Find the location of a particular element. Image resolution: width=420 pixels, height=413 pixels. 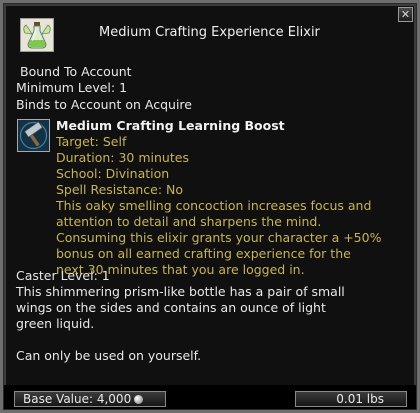

effect-target: Target: Self is located at coordinates (91, 141).